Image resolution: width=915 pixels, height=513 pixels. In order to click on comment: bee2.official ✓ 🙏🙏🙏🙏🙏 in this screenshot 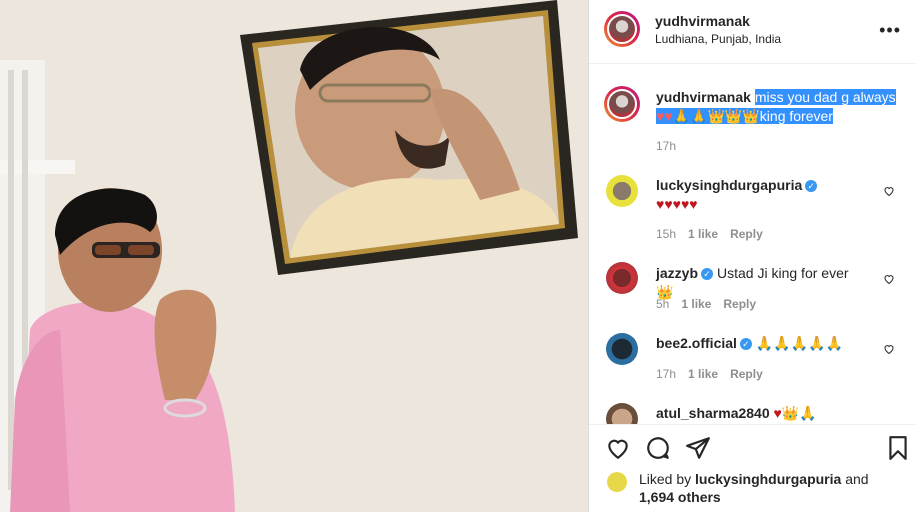, I will do `click(758, 343)`.